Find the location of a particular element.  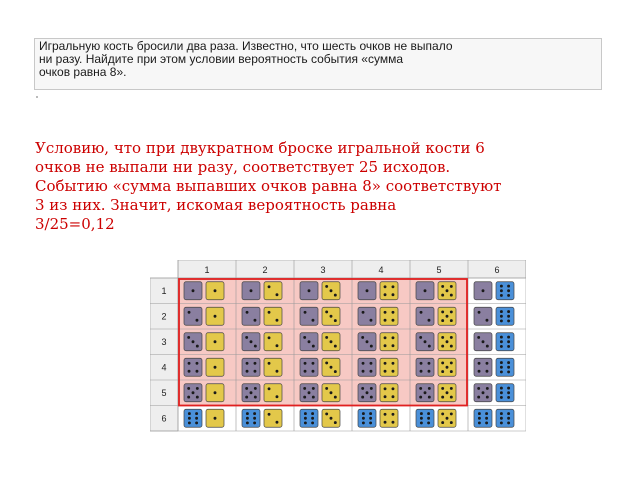

die-first-r2-c1 is located at coordinates (193, 316).